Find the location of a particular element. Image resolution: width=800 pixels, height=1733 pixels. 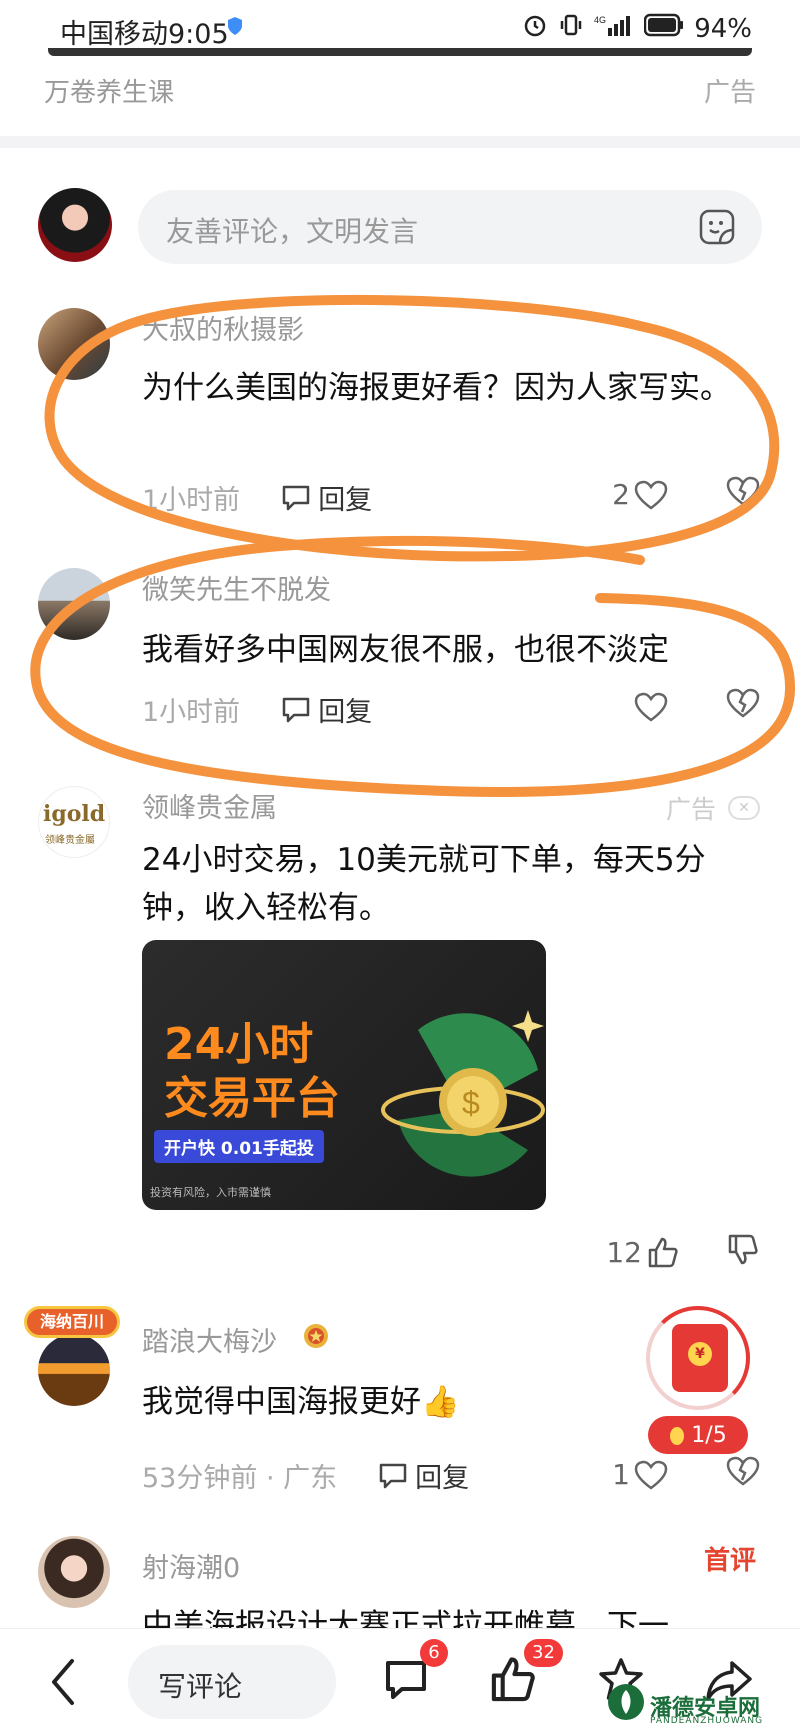

top-ad-source: 万卷养生课 广告 is located at coordinates (400, 90).